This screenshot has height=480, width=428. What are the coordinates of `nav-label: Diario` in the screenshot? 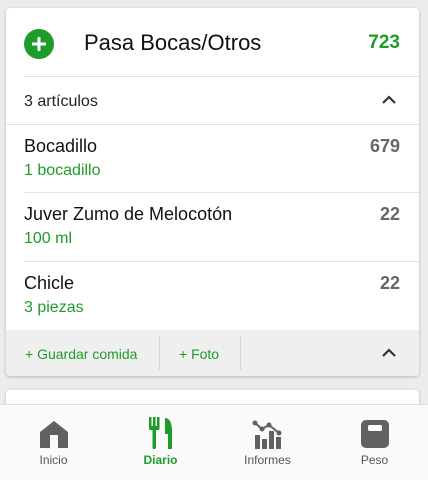 It's located at (160, 460).